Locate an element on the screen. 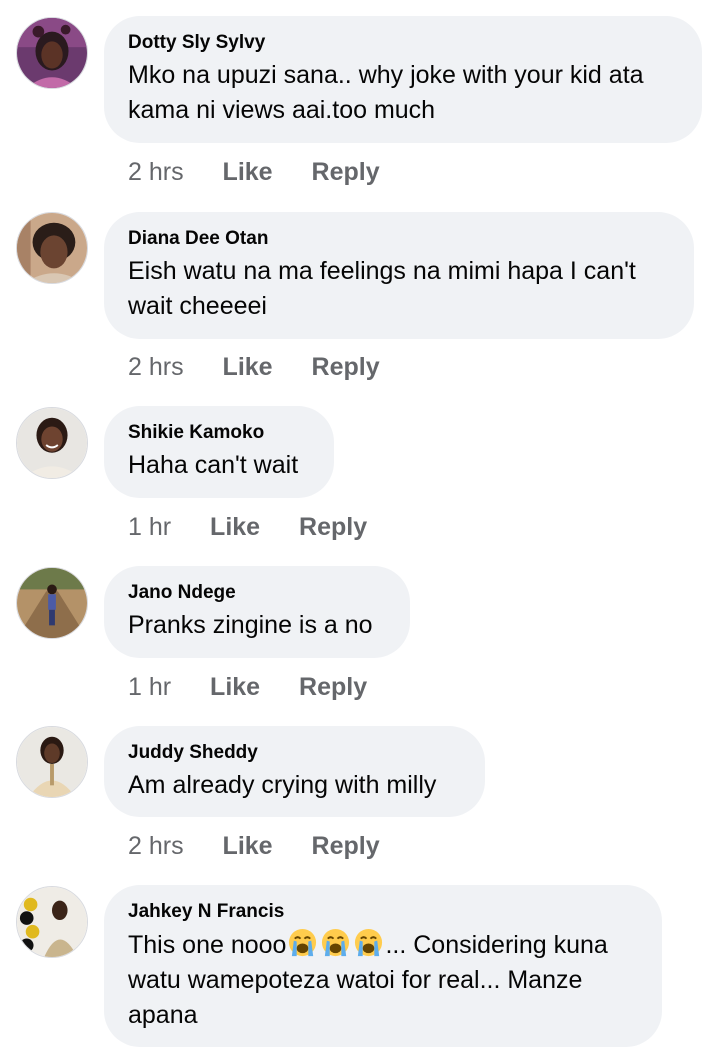 Image resolution: width=720 pixels, height=1047 pixels. comment-text: Am already crying with milly is located at coordinates (282, 785).